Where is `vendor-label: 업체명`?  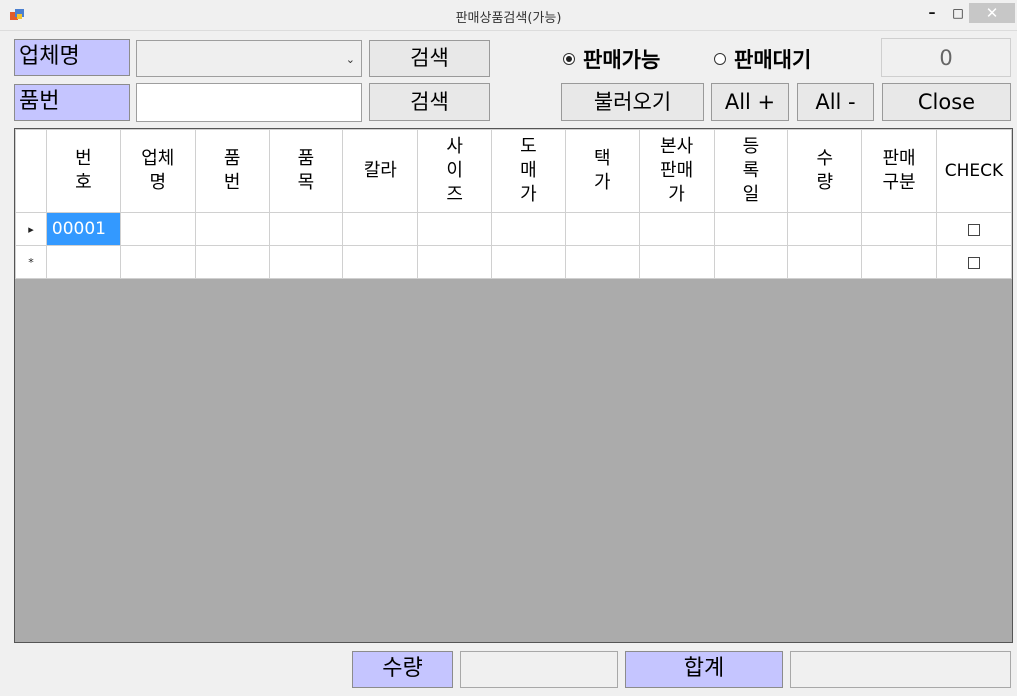 vendor-label: 업체명 is located at coordinates (72, 57).